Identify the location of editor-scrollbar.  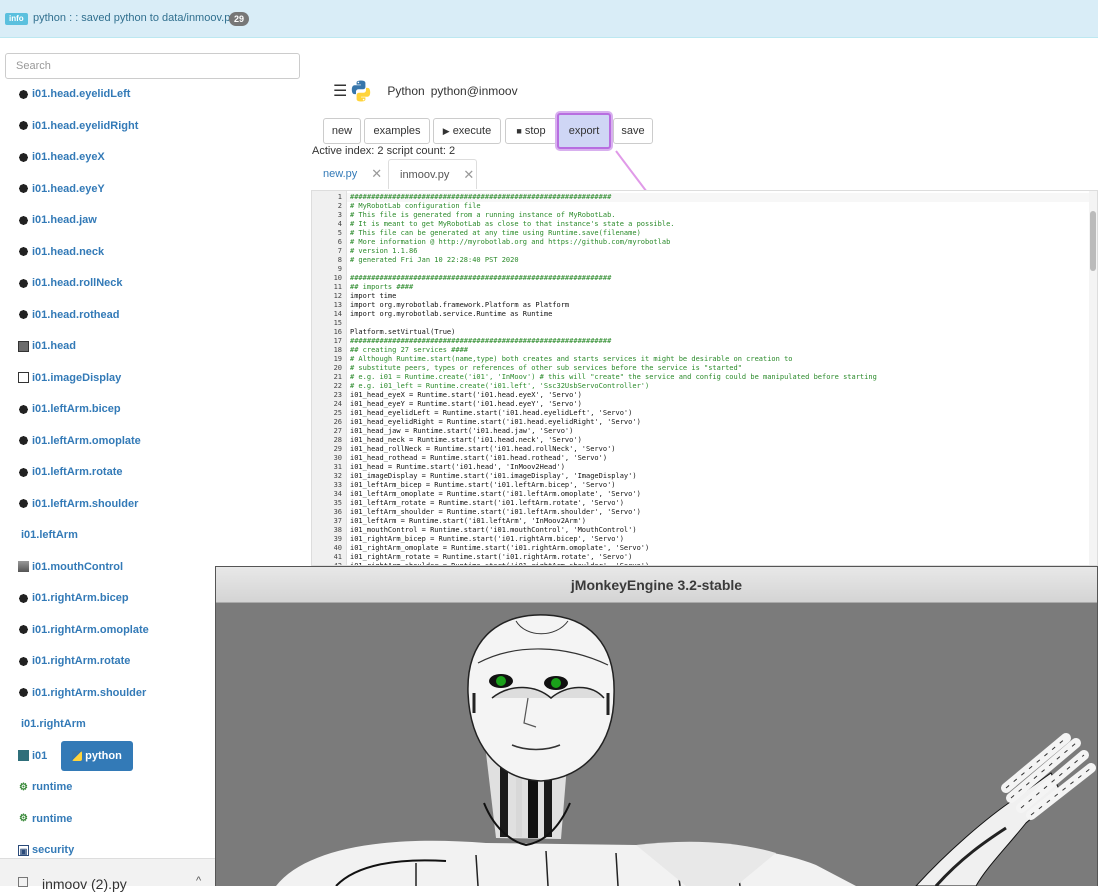
(1093, 378).